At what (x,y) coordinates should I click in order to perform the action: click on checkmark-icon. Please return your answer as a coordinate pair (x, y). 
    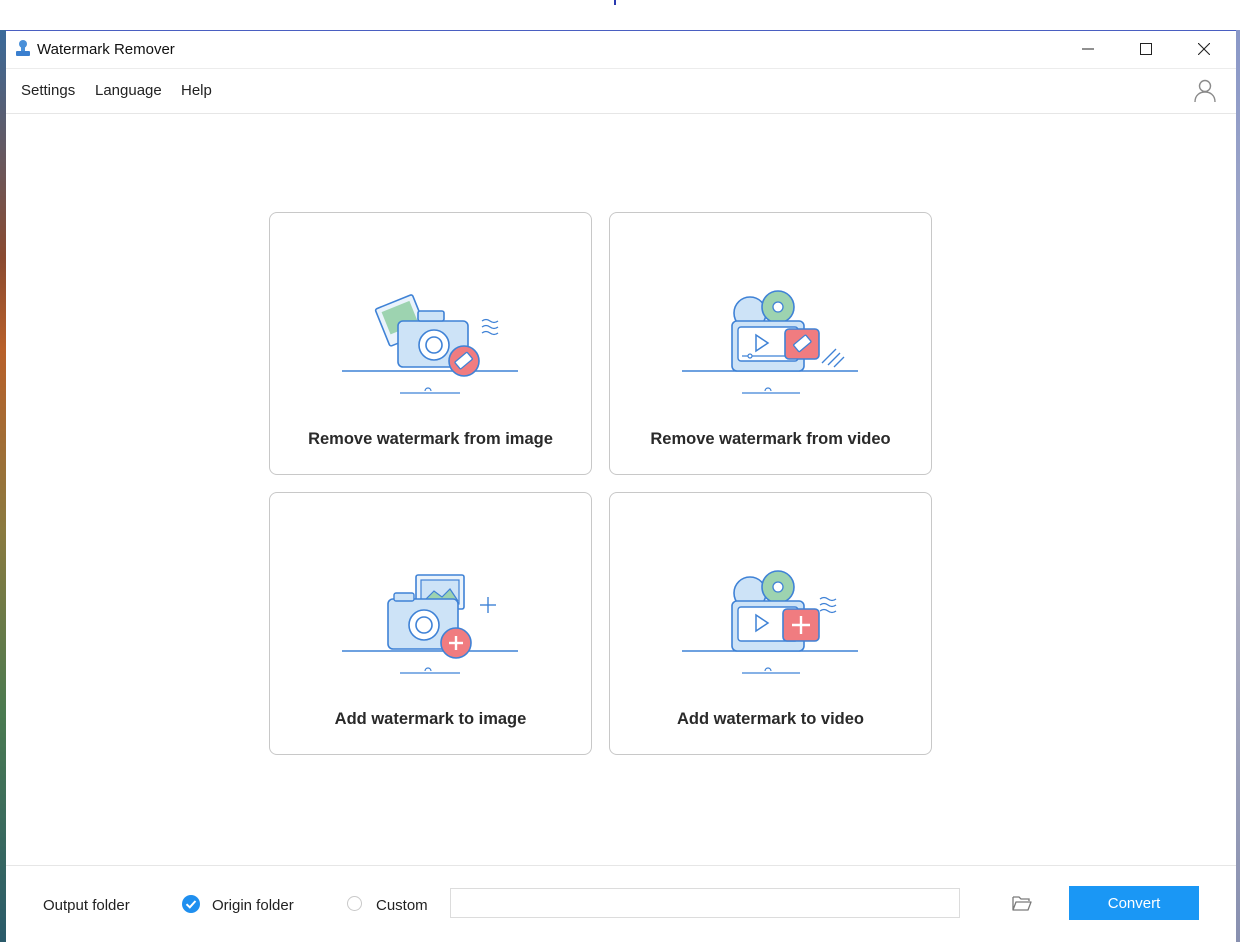
    Looking at the image, I should click on (191, 904).